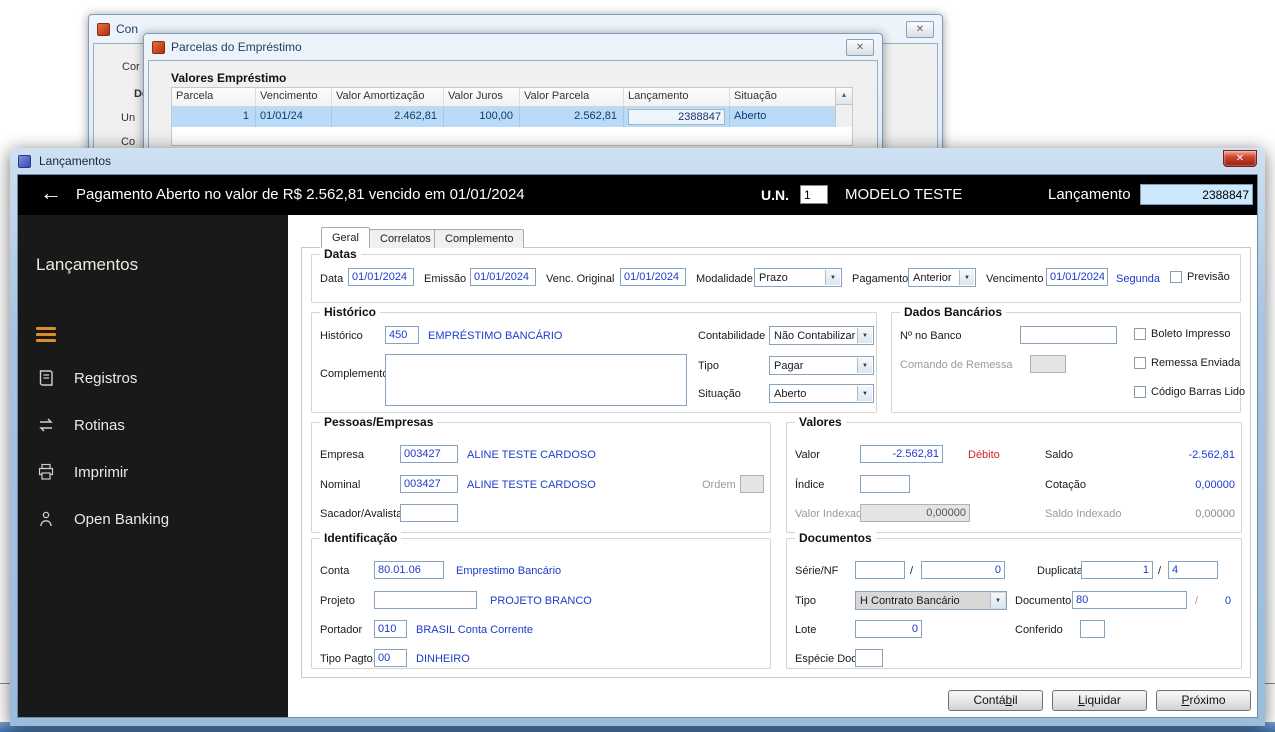  Describe the element at coordinates (388, 97) in the screenshot. I see `column-header: Valor Amortização` at that location.